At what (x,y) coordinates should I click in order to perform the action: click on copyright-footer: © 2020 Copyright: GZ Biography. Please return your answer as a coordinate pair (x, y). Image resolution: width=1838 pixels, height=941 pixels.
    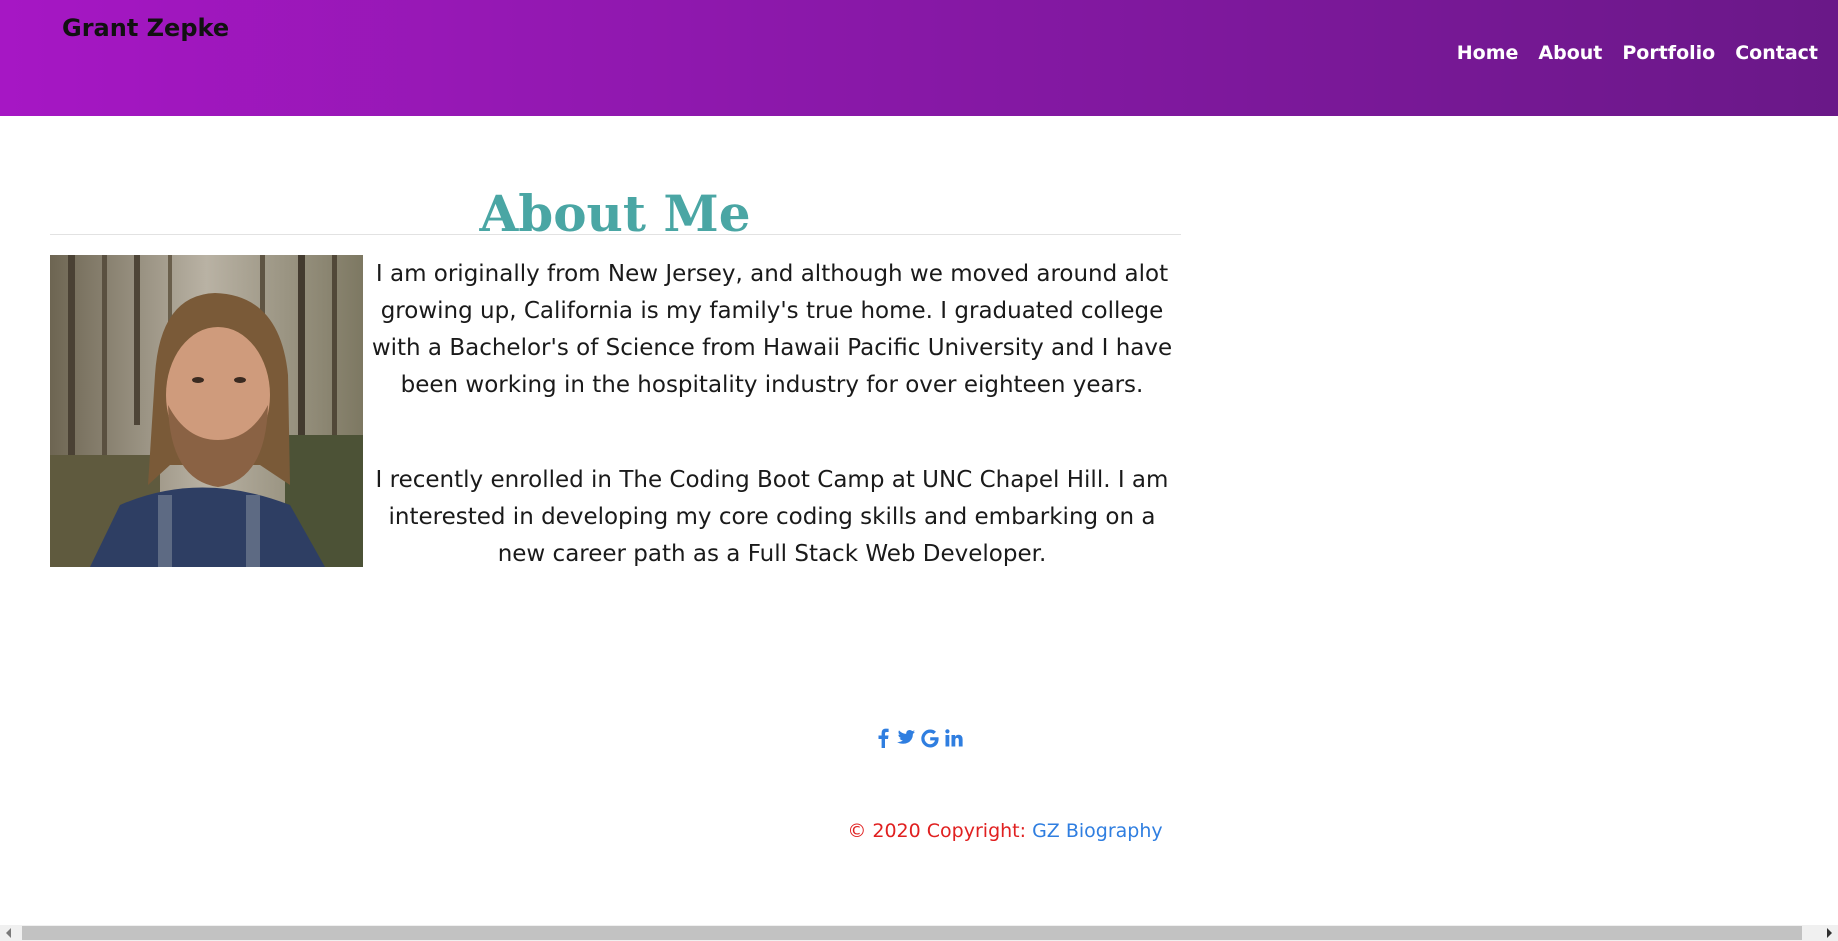
    Looking at the image, I should click on (919, 831).